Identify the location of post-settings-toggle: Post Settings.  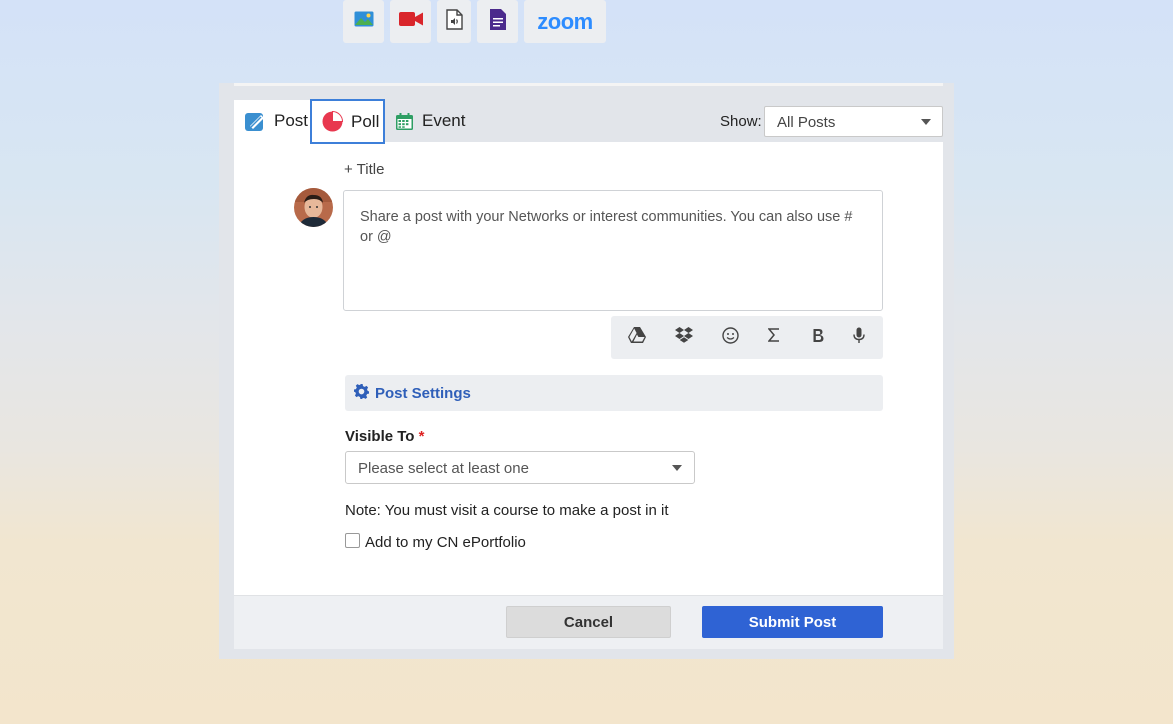
(614, 393).